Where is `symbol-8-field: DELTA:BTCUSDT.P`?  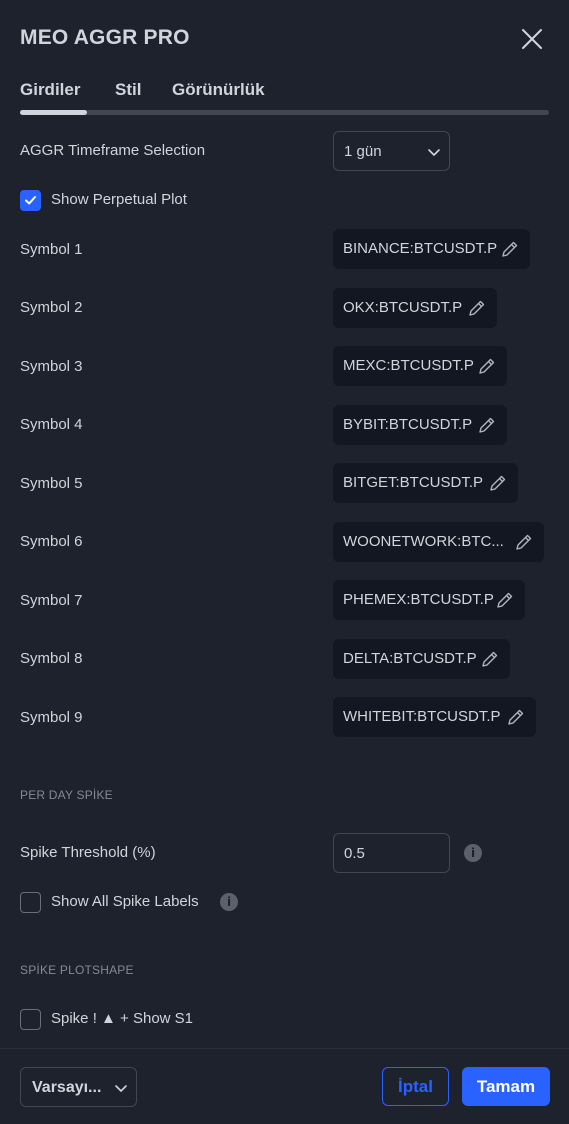 symbol-8-field: DELTA:BTCUSDT.P is located at coordinates (421, 659).